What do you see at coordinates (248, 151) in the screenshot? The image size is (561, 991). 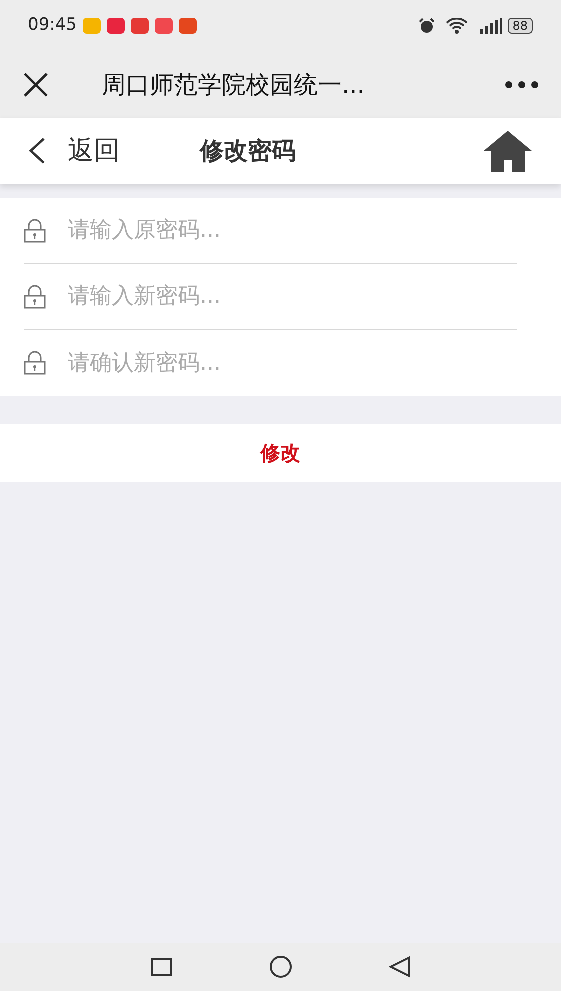 I see `screen-title: 修改密码` at bounding box center [248, 151].